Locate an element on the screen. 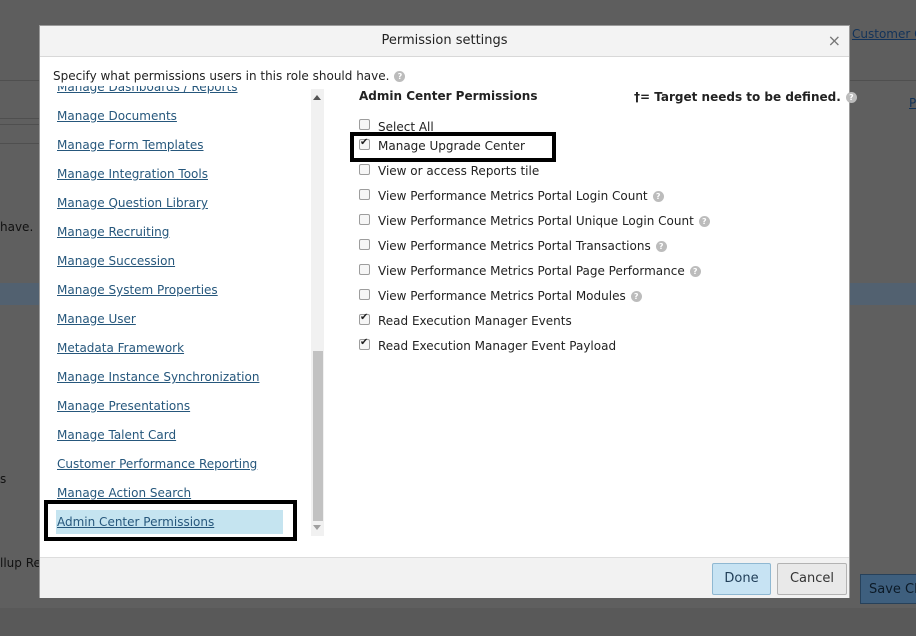 This screenshot has width=916, height=636. background-text: have. is located at coordinates (17, 227).